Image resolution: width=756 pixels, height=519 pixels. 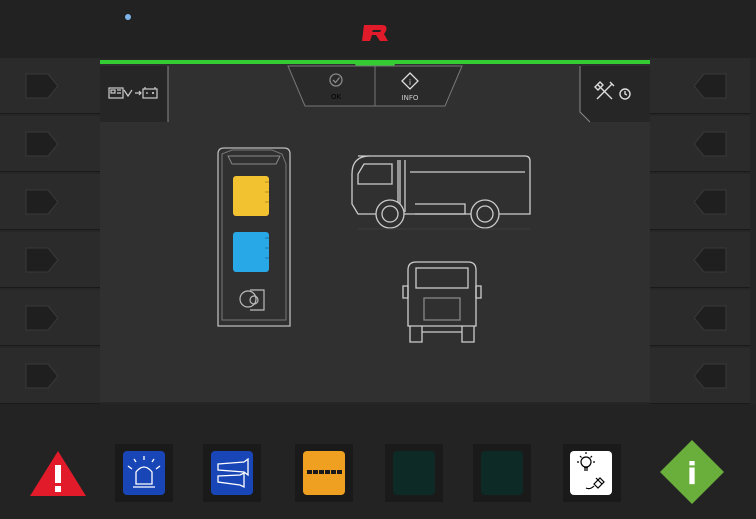 What do you see at coordinates (232, 473) in the screenshot?
I see `horn-button` at bounding box center [232, 473].